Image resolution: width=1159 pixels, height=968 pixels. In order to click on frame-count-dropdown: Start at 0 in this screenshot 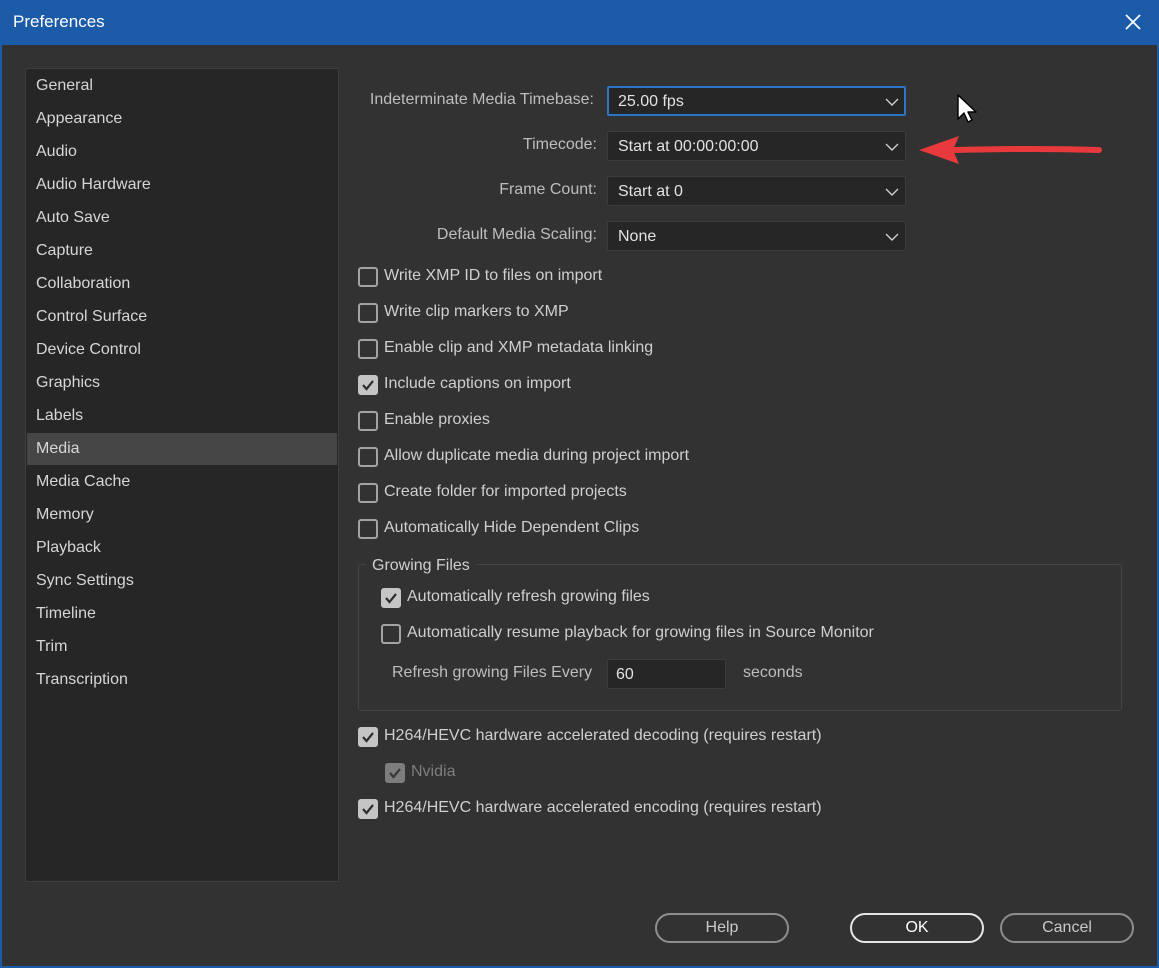, I will do `click(756, 191)`.